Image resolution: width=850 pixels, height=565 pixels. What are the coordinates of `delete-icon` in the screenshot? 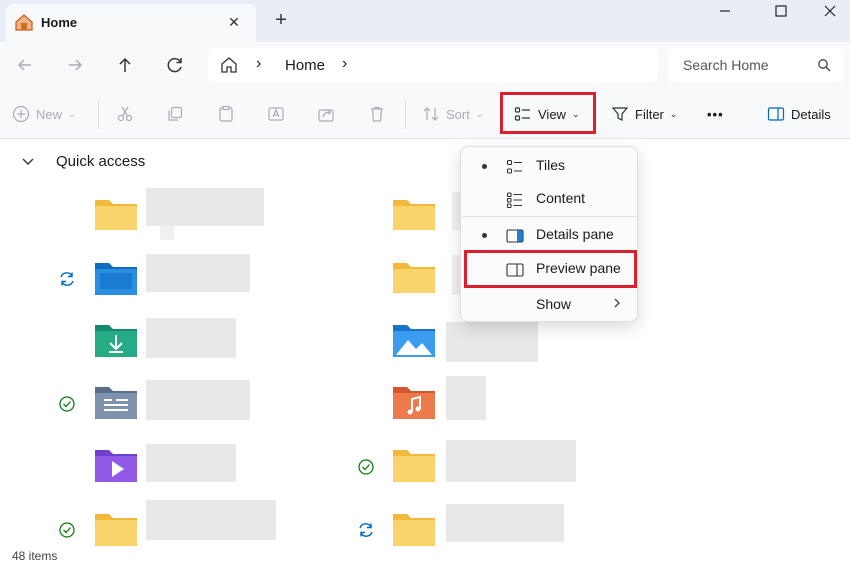 It's located at (377, 114).